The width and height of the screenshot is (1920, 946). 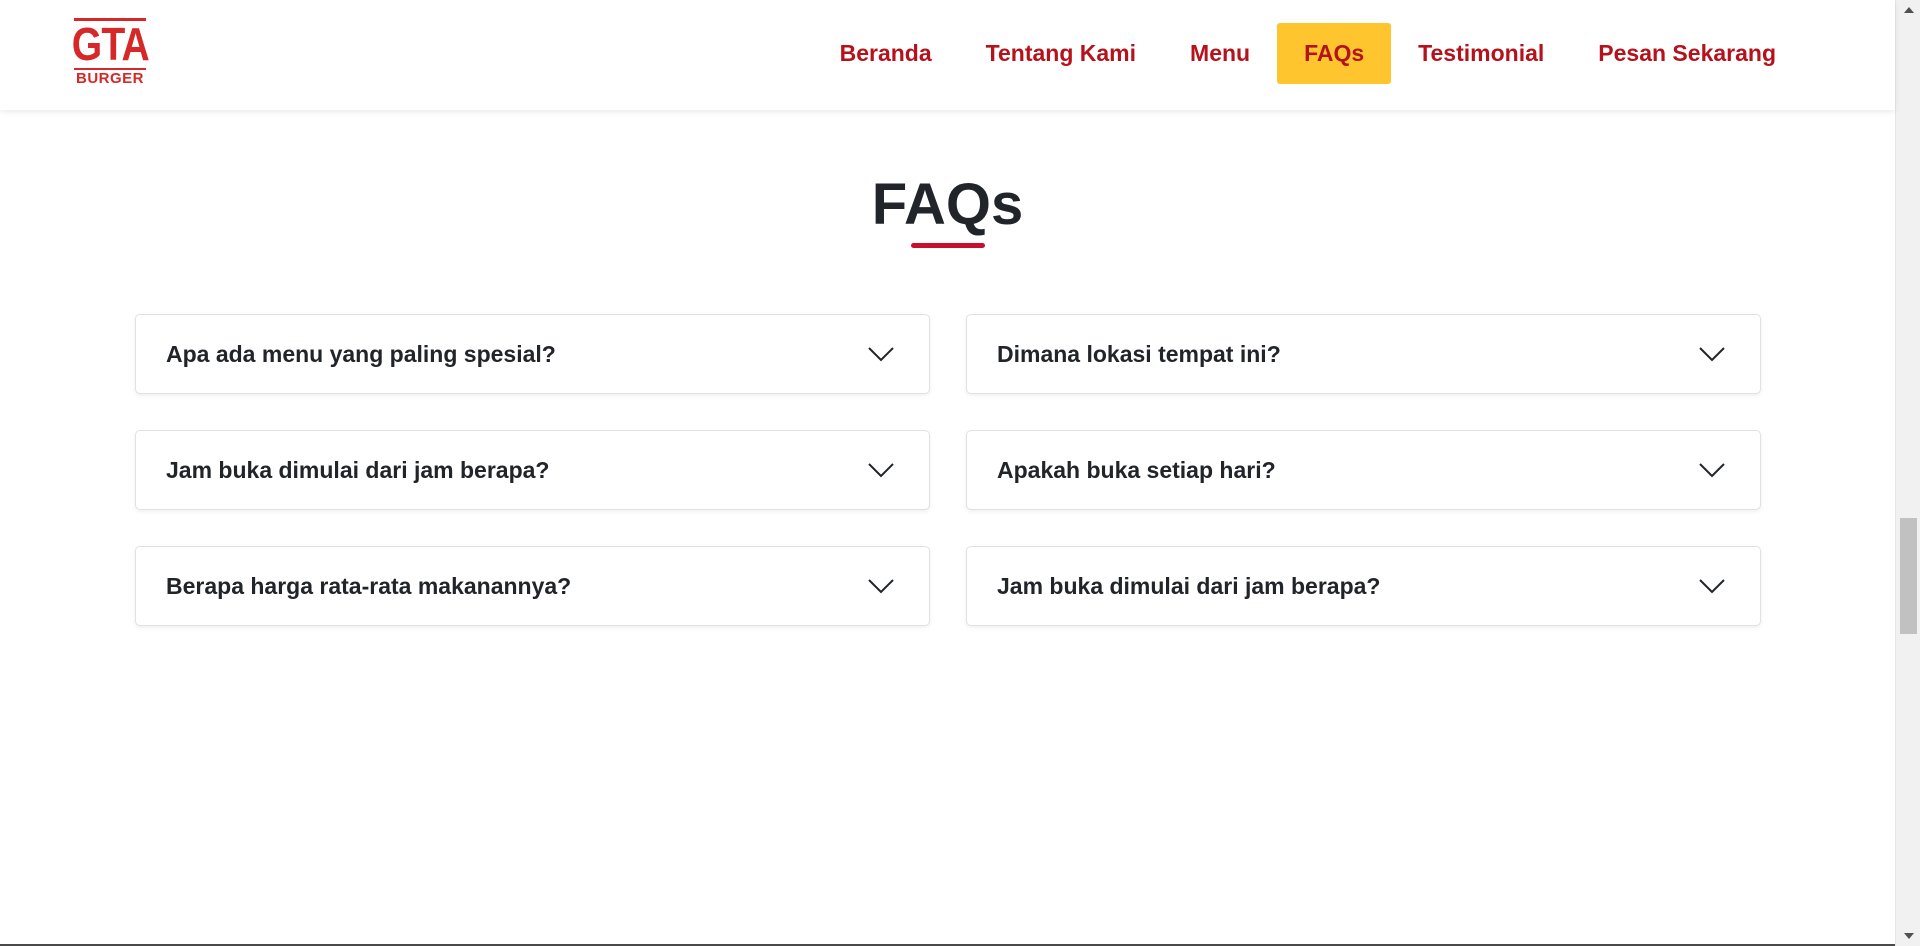 I want to click on faq-question: Apakah buka setiap hari?, so click(x=1136, y=469).